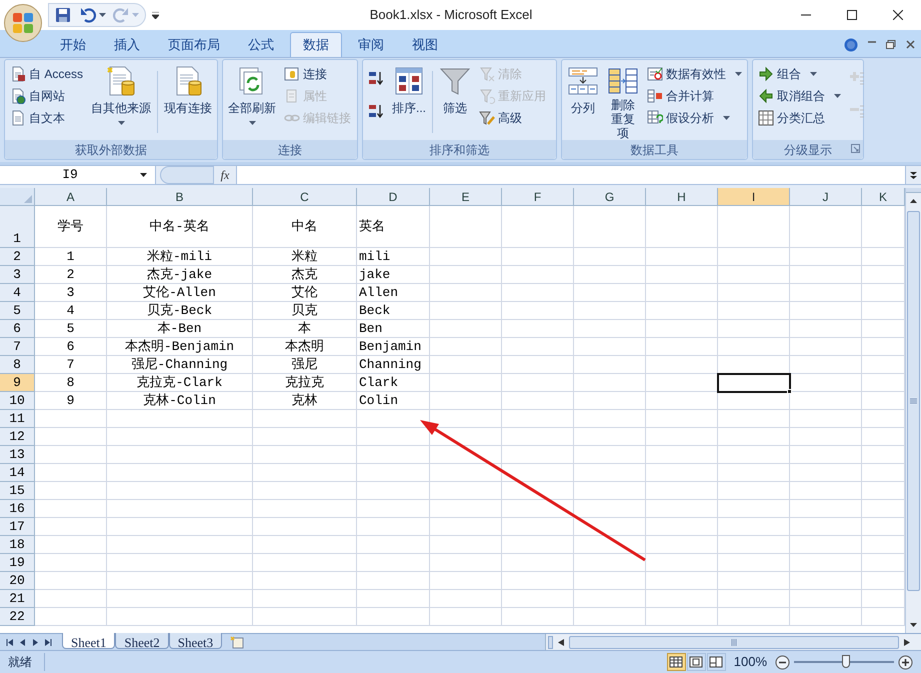  Describe the element at coordinates (155, 15) in the screenshot. I see `customize-toolbar-button` at that location.